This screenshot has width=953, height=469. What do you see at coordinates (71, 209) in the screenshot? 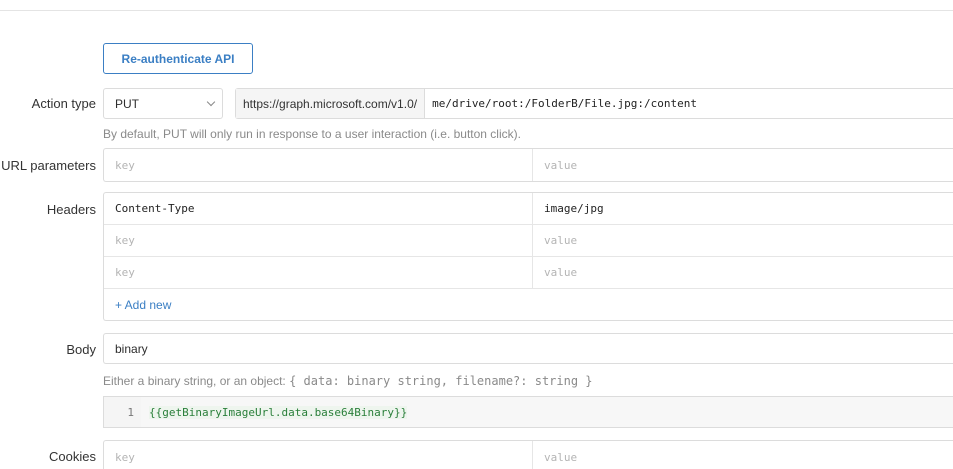
I see `headers-label: Headers` at bounding box center [71, 209].